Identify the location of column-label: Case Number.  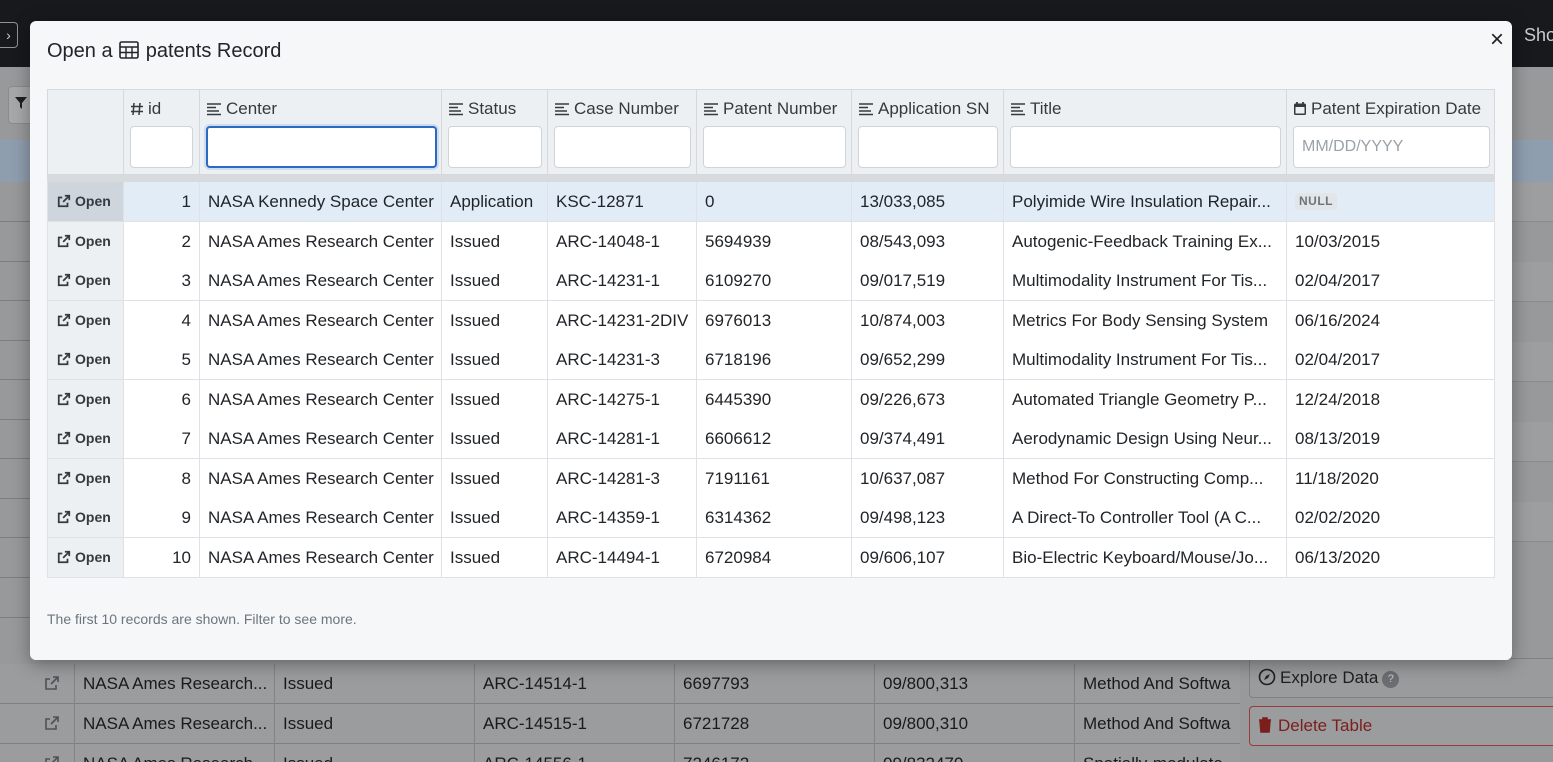
(626, 108).